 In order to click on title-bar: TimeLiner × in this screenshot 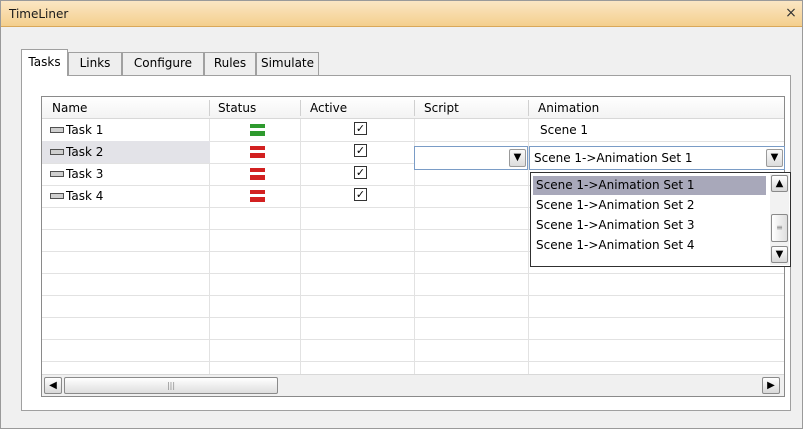, I will do `click(401, 14)`.